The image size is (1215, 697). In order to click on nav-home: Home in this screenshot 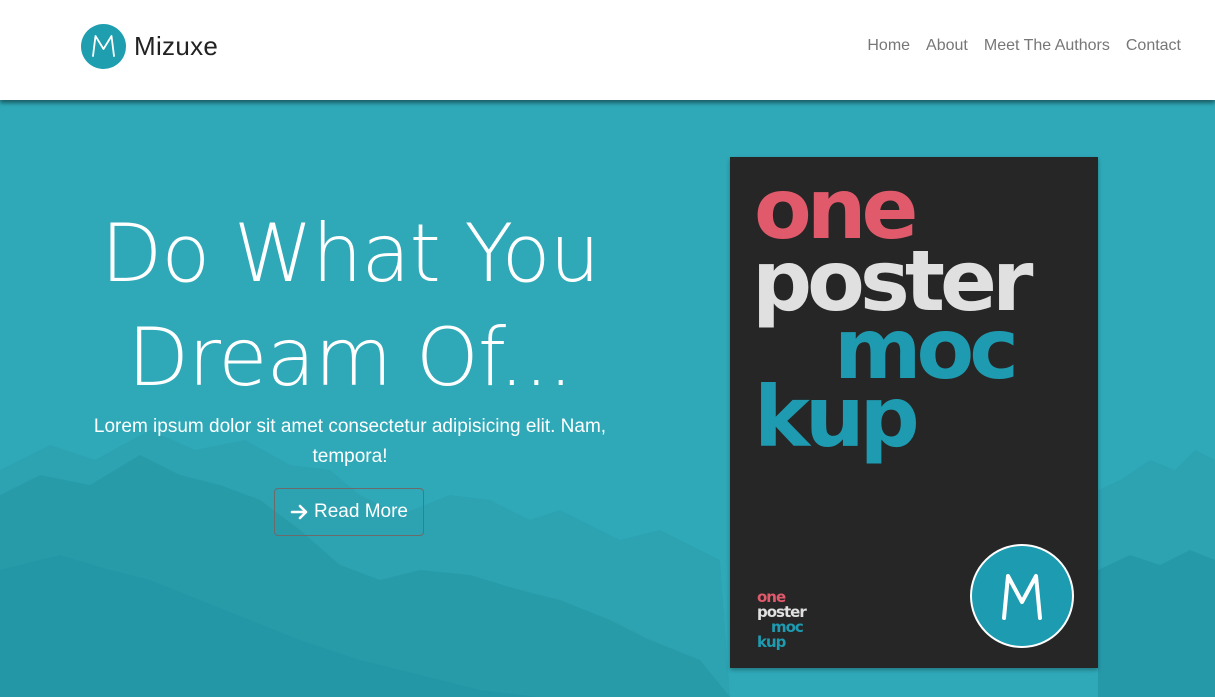, I will do `click(888, 46)`.